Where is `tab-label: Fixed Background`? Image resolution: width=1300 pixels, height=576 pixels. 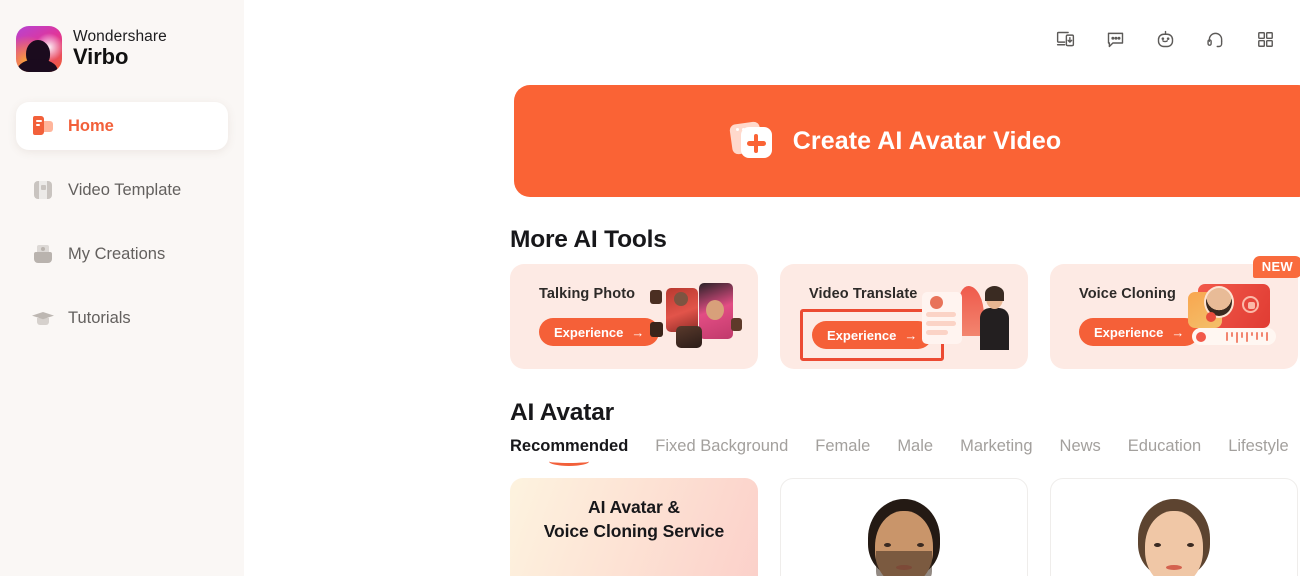 tab-label: Fixed Background is located at coordinates (722, 446).